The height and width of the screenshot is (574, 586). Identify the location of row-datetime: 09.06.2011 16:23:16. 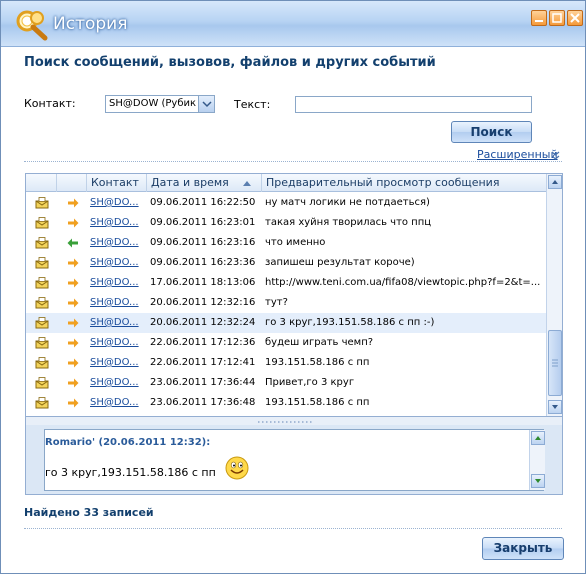
(203, 242).